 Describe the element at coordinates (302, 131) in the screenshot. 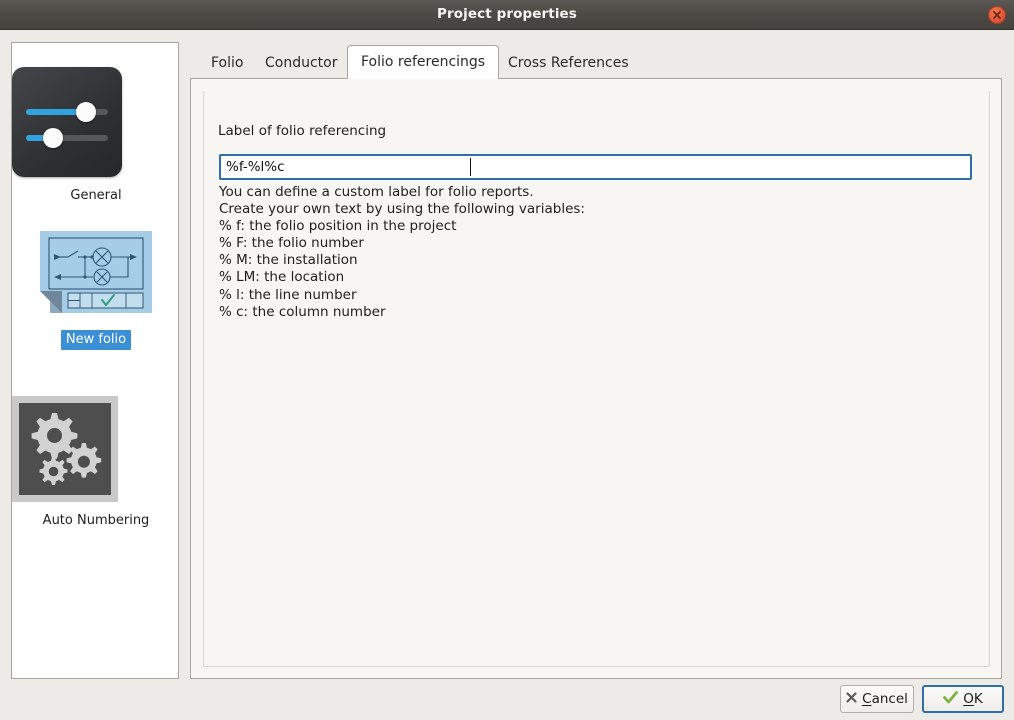

I see `field-label-folio-referencing: Label of folio referencing` at that location.